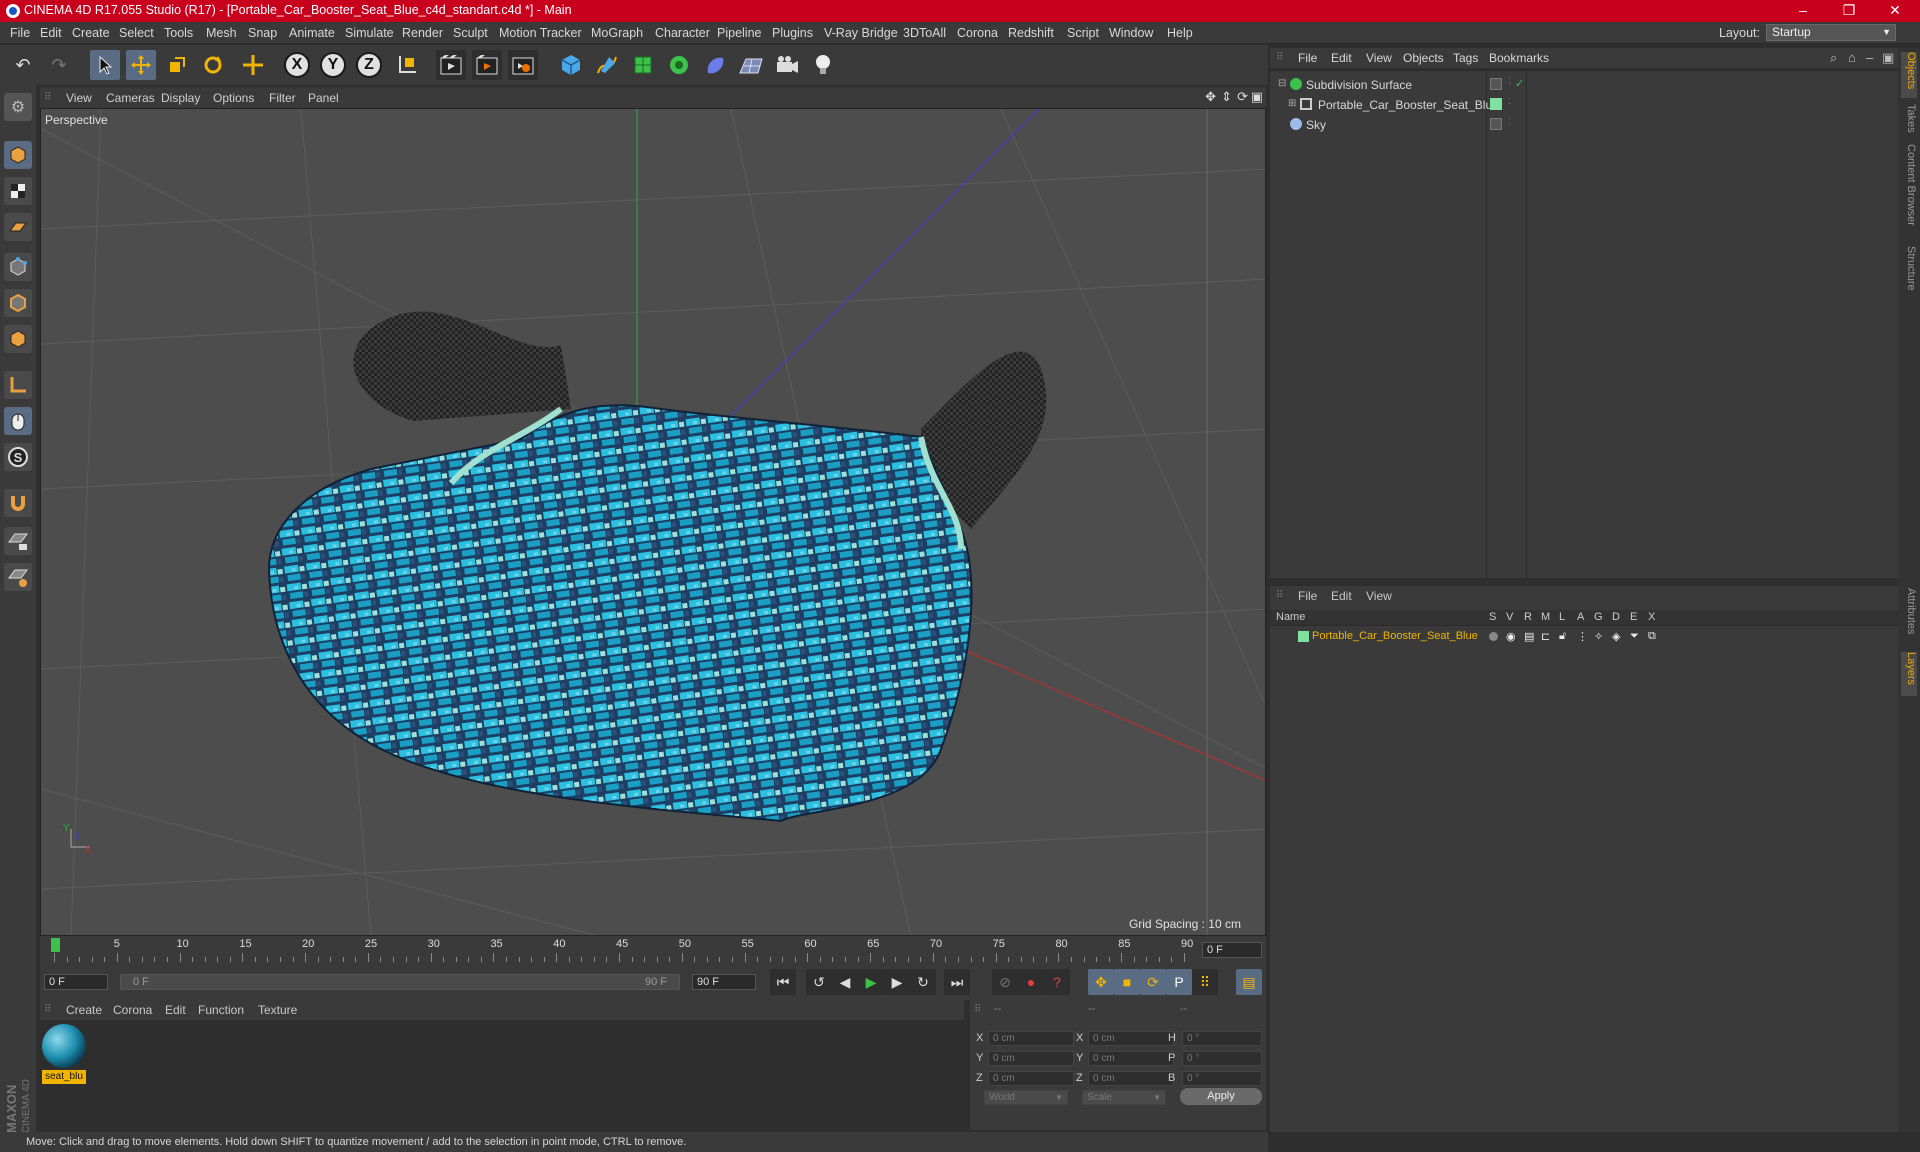 The height and width of the screenshot is (1152, 1920). I want to click on menu-script: Script, so click(1083, 33).